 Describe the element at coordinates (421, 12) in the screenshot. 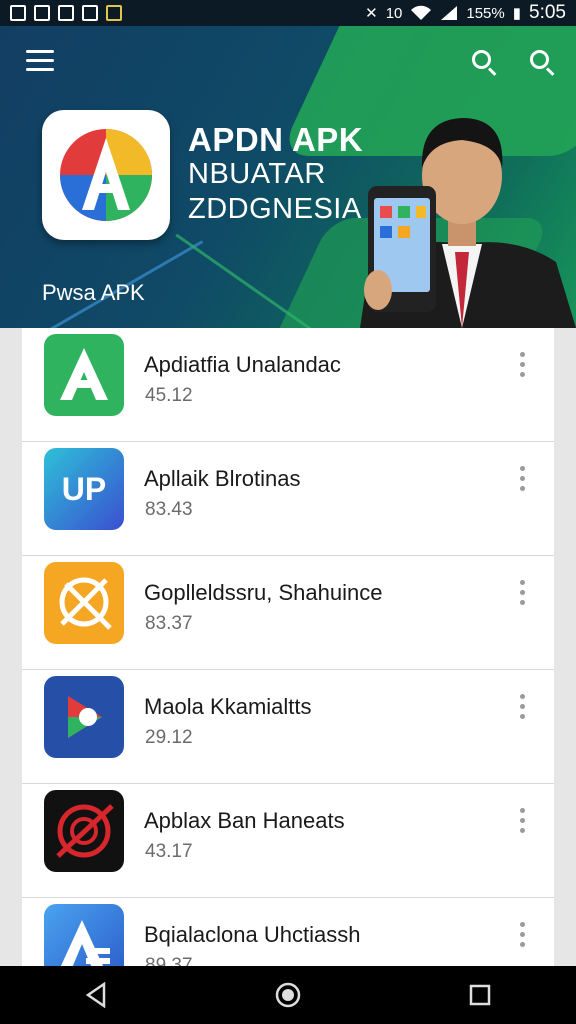

I see `wifi-icon` at that location.